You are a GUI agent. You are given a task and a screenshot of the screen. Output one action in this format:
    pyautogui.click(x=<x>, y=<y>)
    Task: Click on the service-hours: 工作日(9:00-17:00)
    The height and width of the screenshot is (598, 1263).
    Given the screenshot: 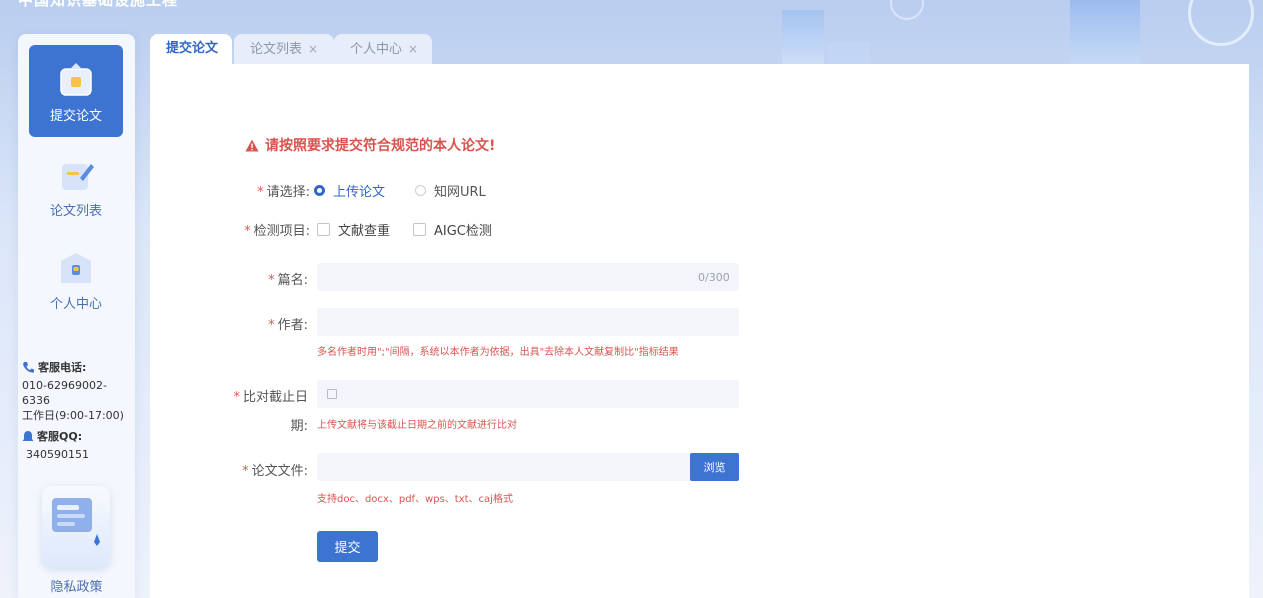 What is the action you would take?
    pyautogui.click(x=73, y=415)
    